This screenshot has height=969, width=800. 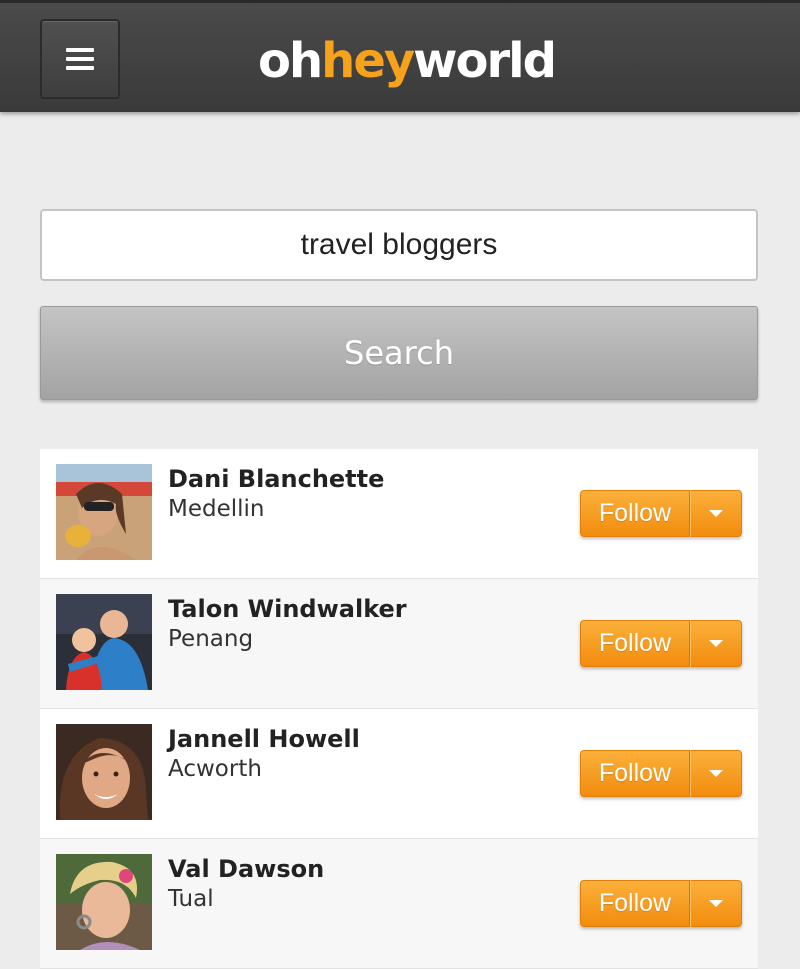 What do you see at coordinates (264, 739) in the screenshot?
I see `user-name: Jannell Howell` at bounding box center [264, 739].